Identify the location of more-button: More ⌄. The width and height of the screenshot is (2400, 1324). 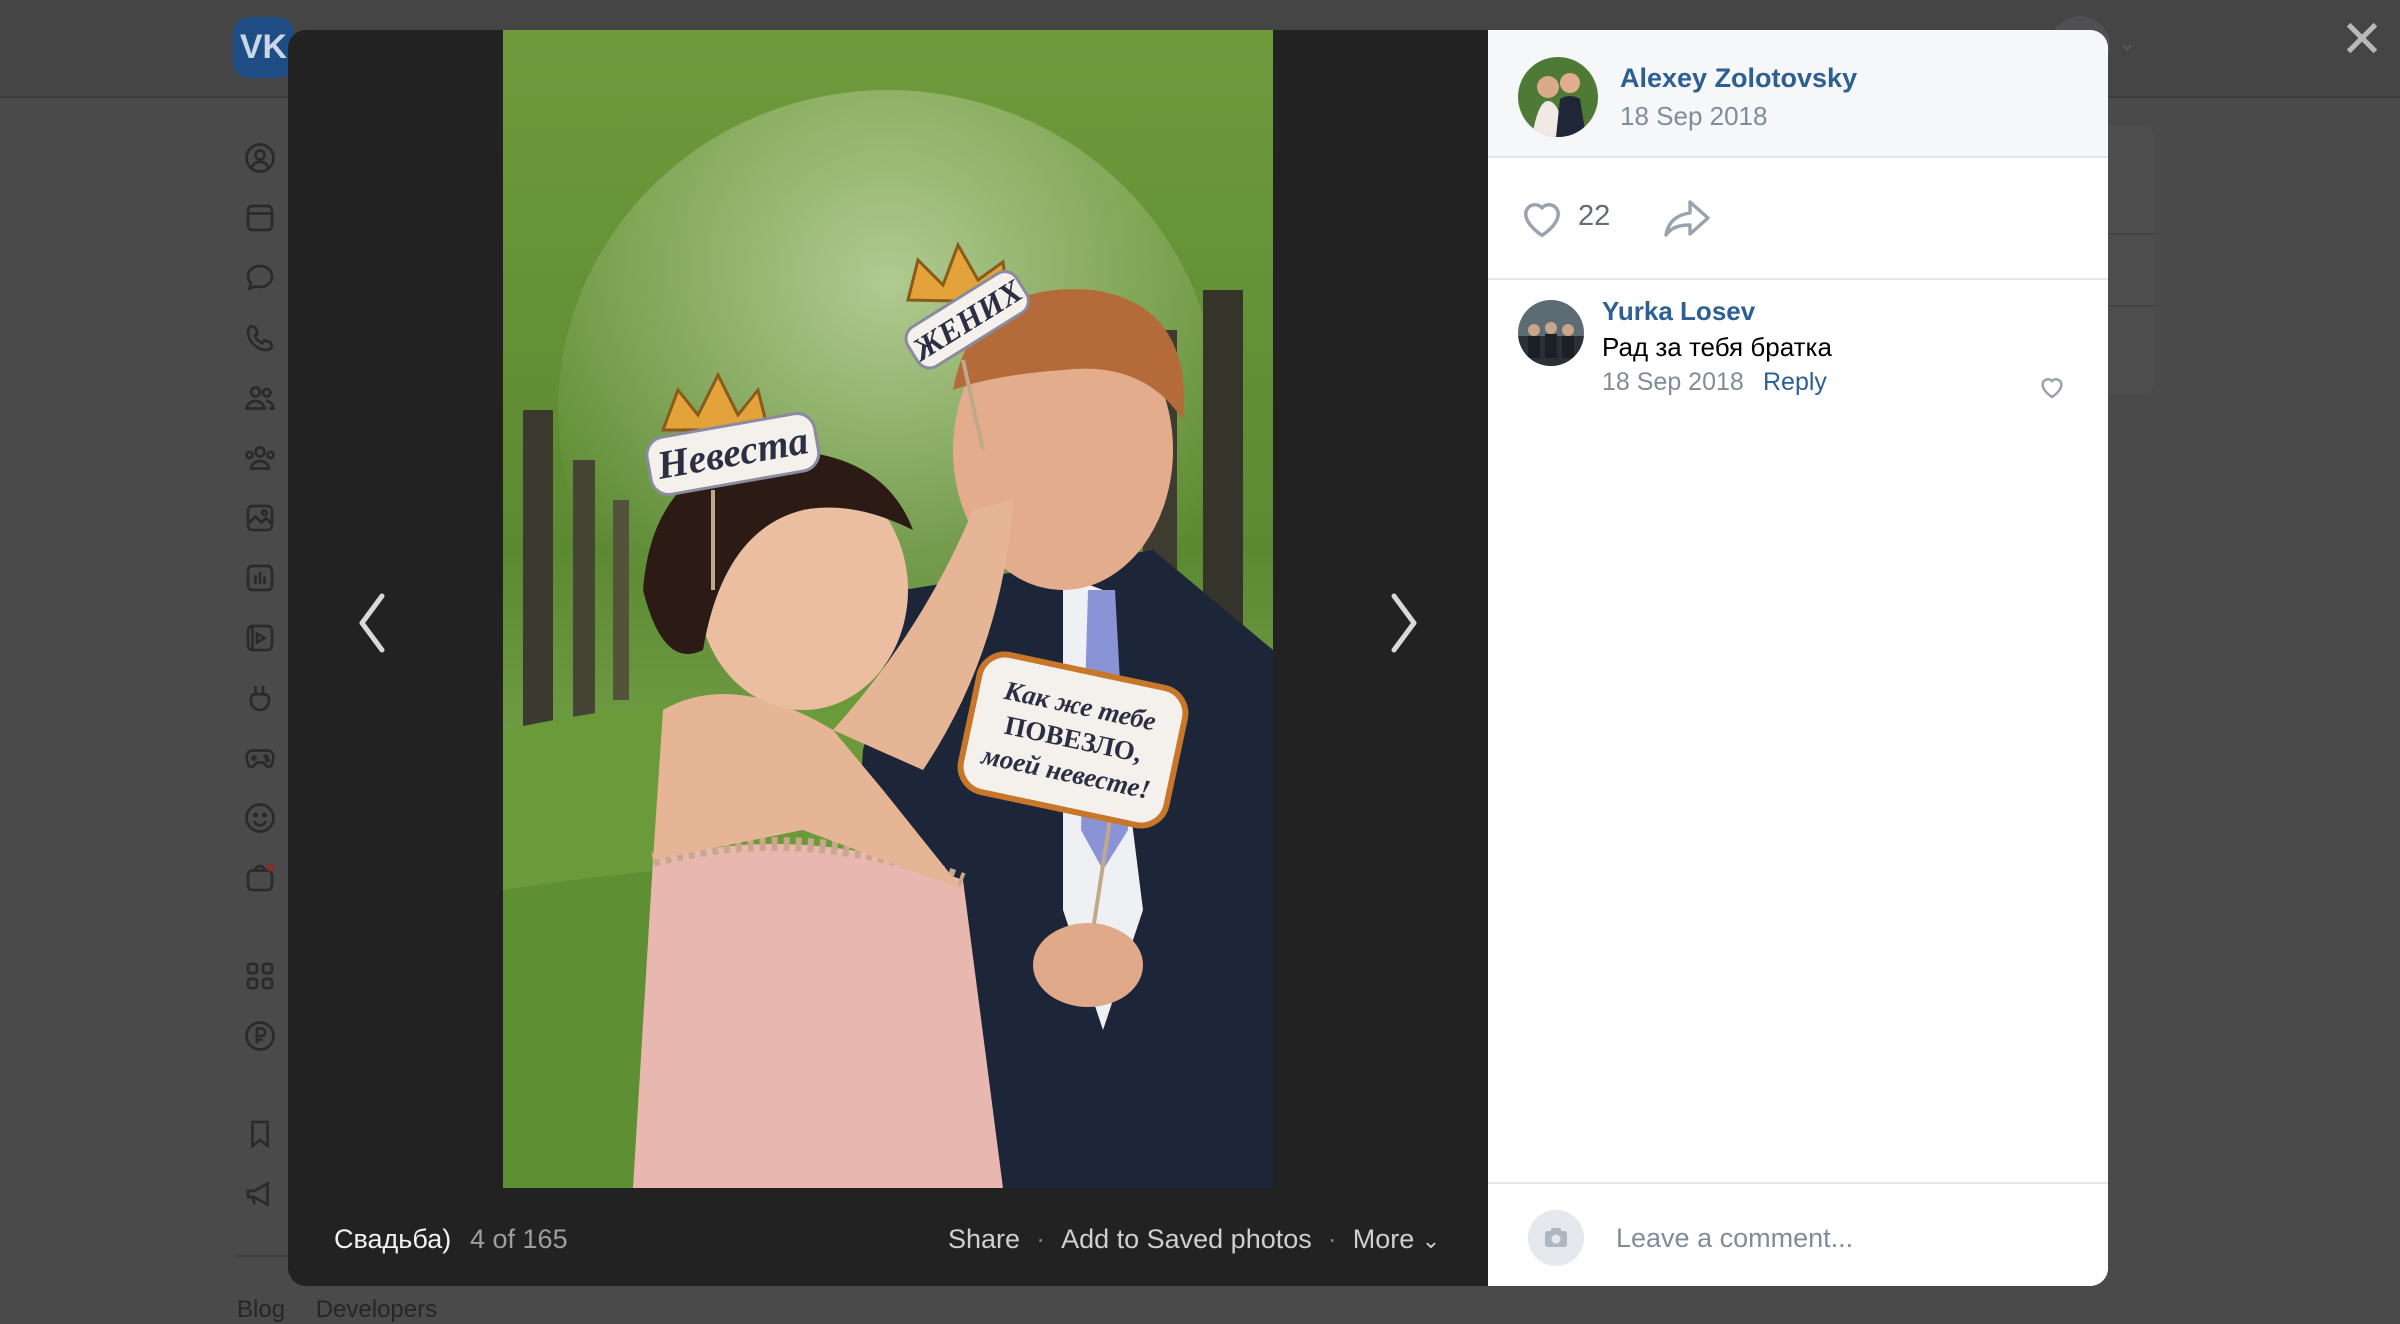
(1396, 1239).